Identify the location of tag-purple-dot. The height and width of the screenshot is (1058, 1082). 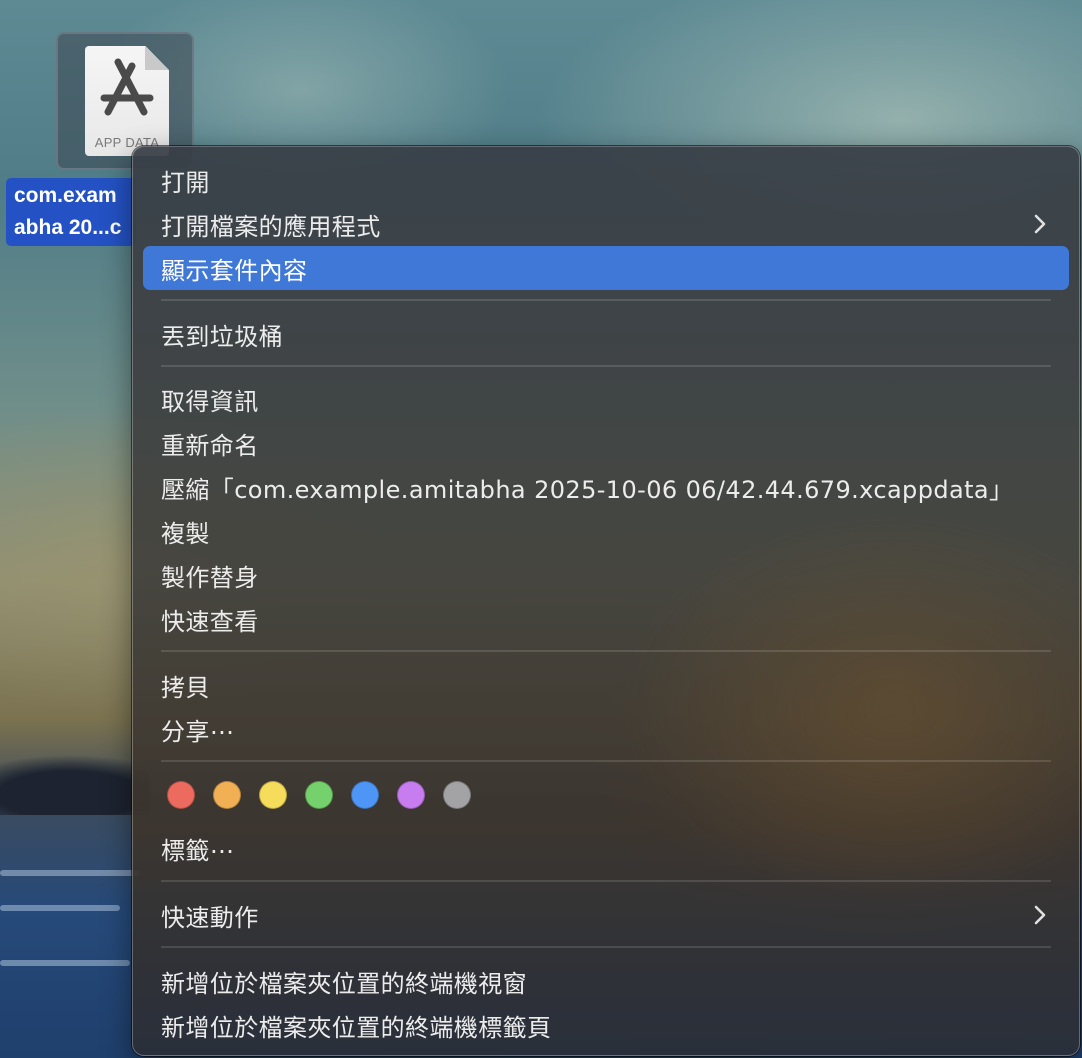
(411, 795).